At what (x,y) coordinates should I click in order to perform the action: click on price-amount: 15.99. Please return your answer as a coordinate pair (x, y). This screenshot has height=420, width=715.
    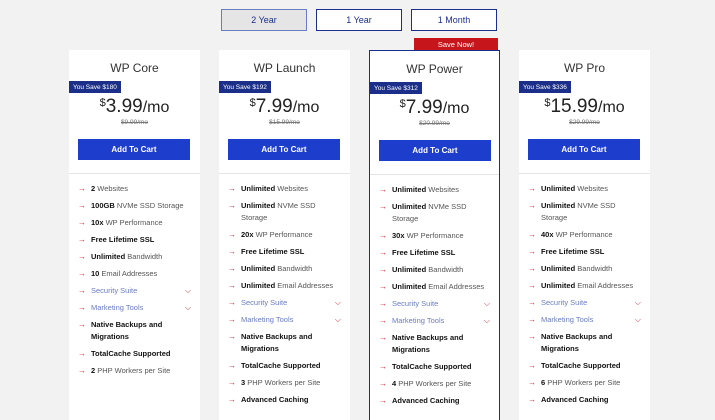
    Looking at the image, I should click on (574, 106).